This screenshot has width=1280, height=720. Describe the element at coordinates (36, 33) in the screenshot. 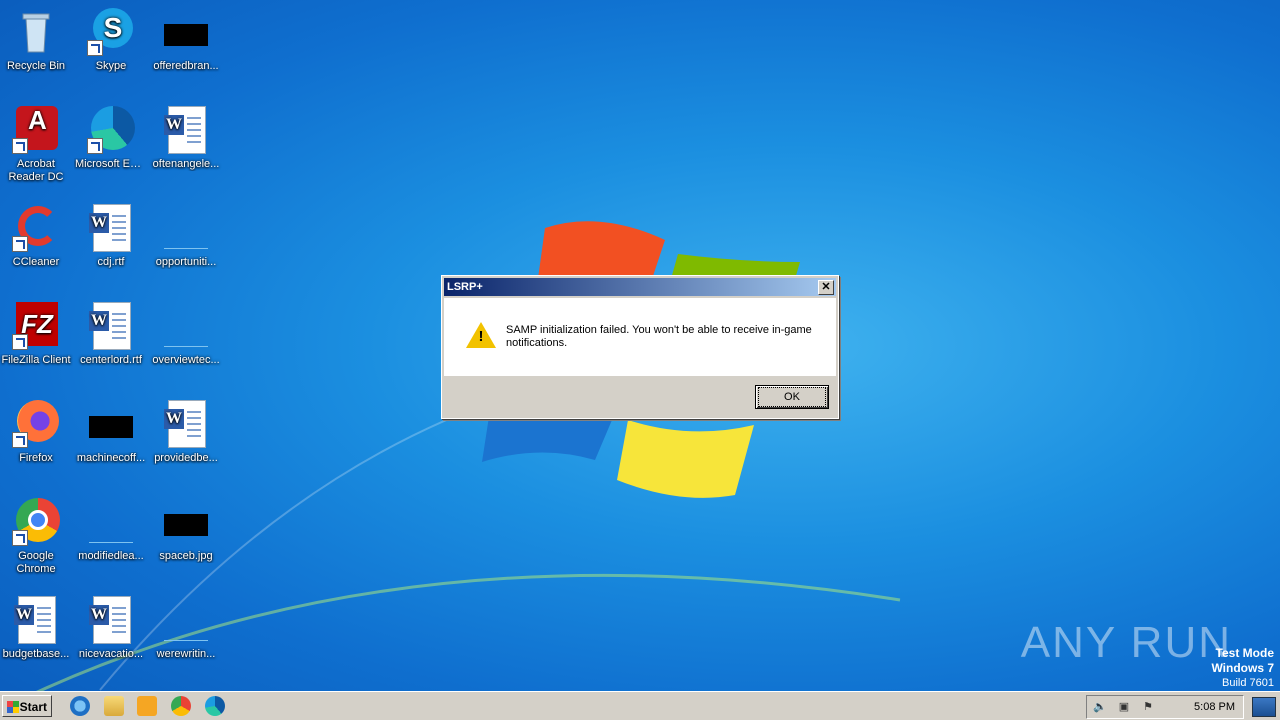

I see `trash-icon` at that location.